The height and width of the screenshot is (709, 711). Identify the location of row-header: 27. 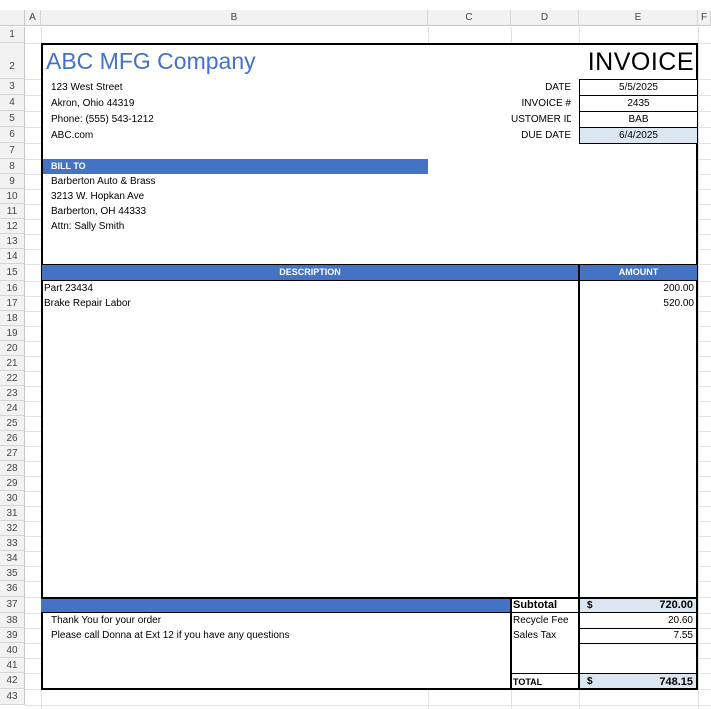
(12, 453).